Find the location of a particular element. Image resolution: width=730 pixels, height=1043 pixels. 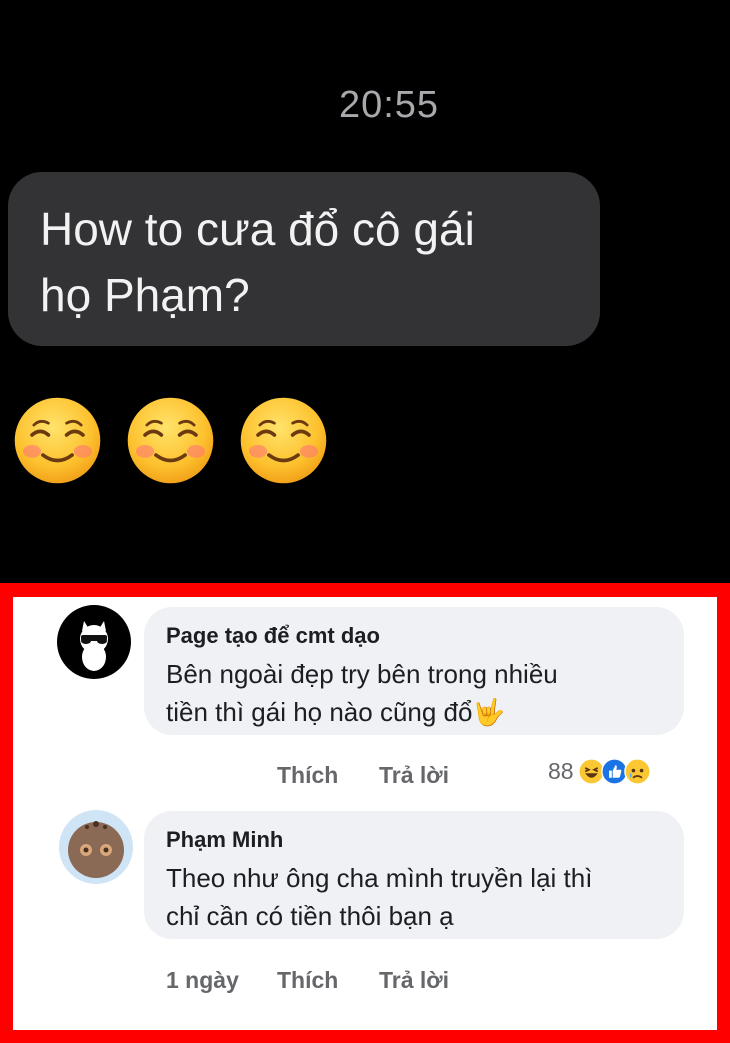

cat-sunglasses-icon is located at coordinates (94, 646).